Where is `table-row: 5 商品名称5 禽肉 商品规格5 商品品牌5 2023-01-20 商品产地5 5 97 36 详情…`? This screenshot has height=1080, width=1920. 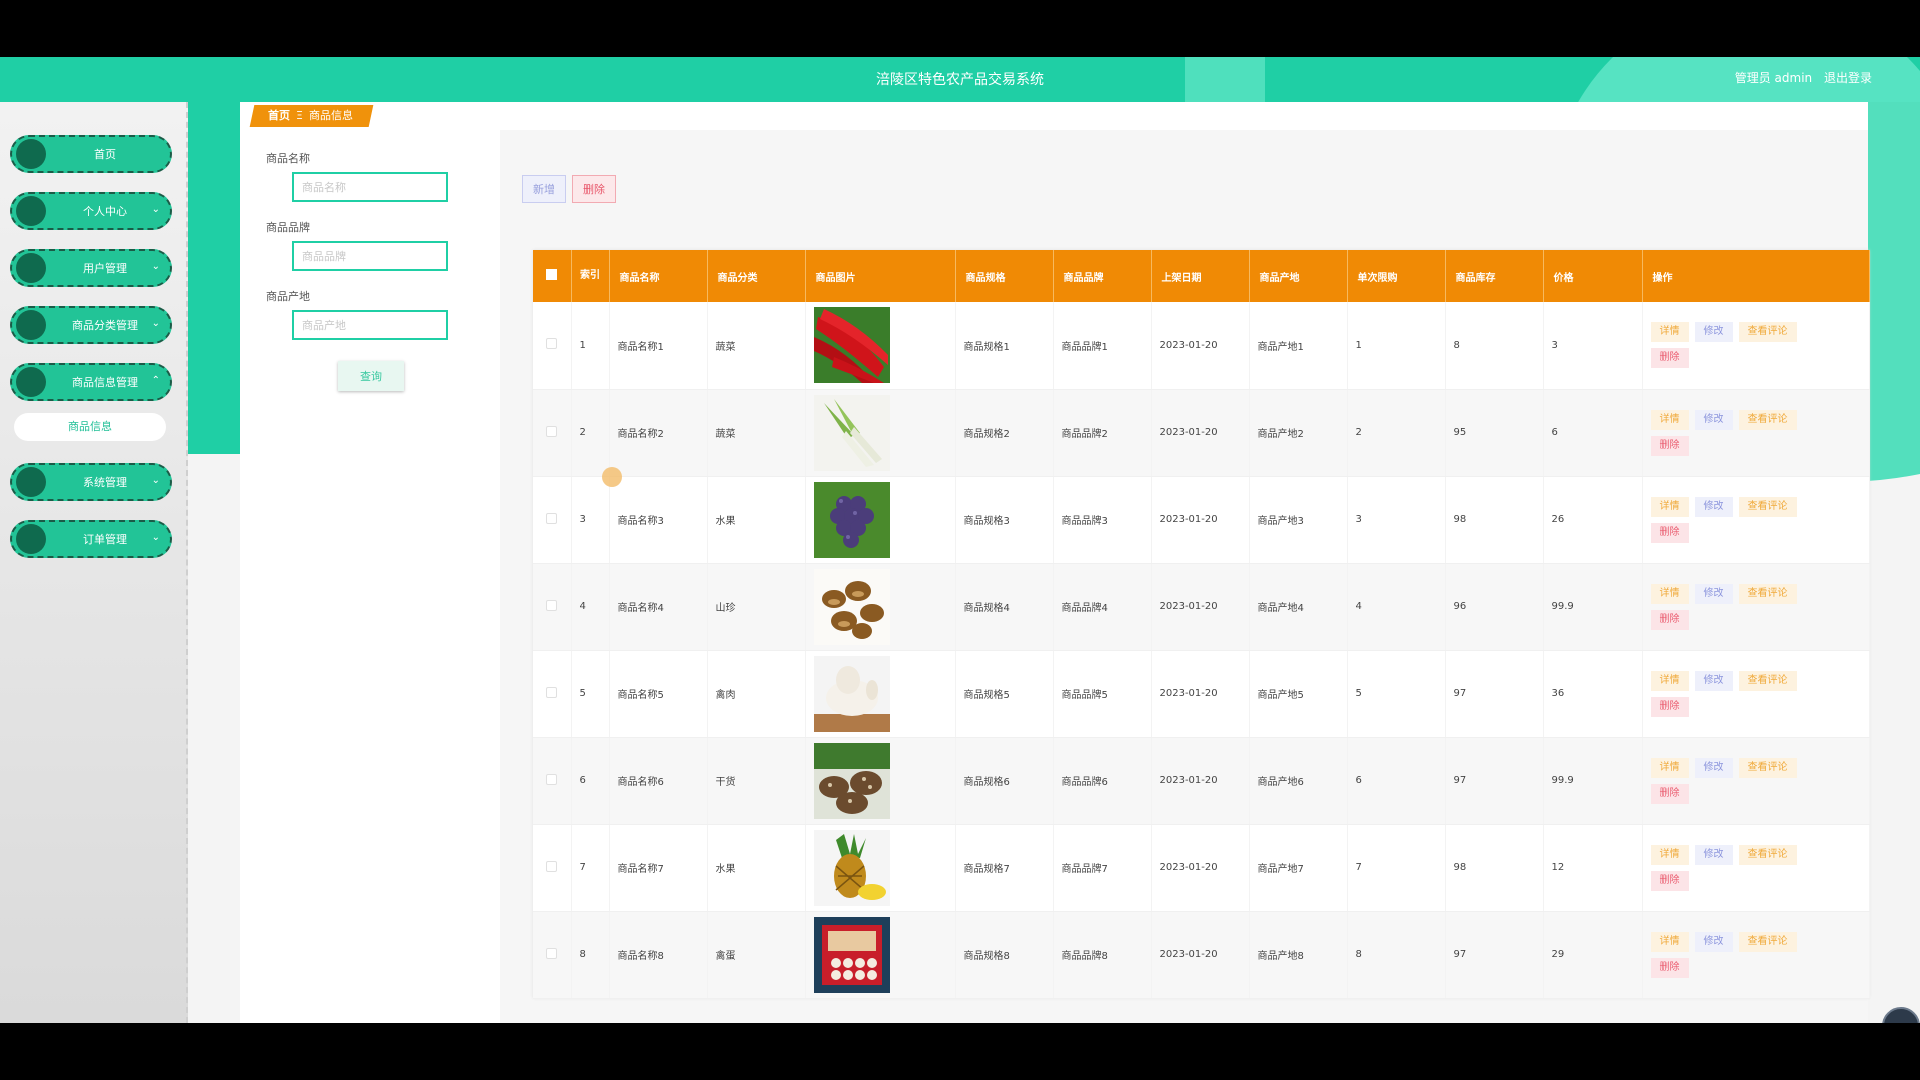 table-row: 5 商品名称5 禽肉 商品规格5 商品品牌5 2023-01-20 商品产地5 5 97 36 详情… is located at coordinates (1201, 694).